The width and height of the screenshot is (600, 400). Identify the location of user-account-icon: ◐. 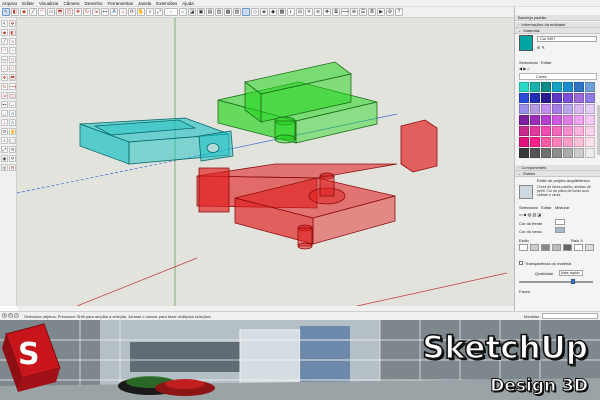
(16, 315).